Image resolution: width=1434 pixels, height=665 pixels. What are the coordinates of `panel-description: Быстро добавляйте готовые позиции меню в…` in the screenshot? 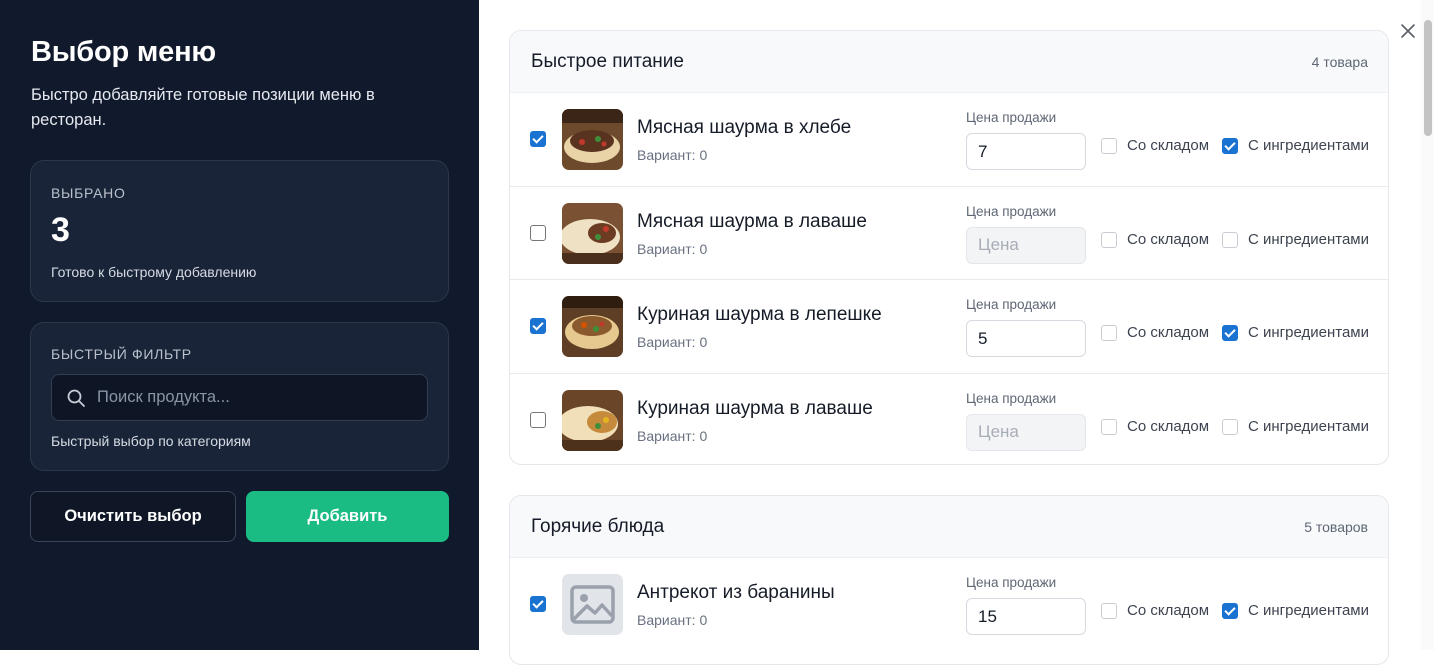 It's located at (203, 107).